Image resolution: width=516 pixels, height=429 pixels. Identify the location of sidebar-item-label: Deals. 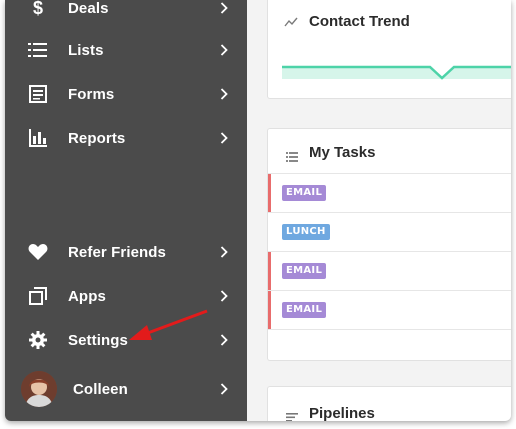
(88, 8).